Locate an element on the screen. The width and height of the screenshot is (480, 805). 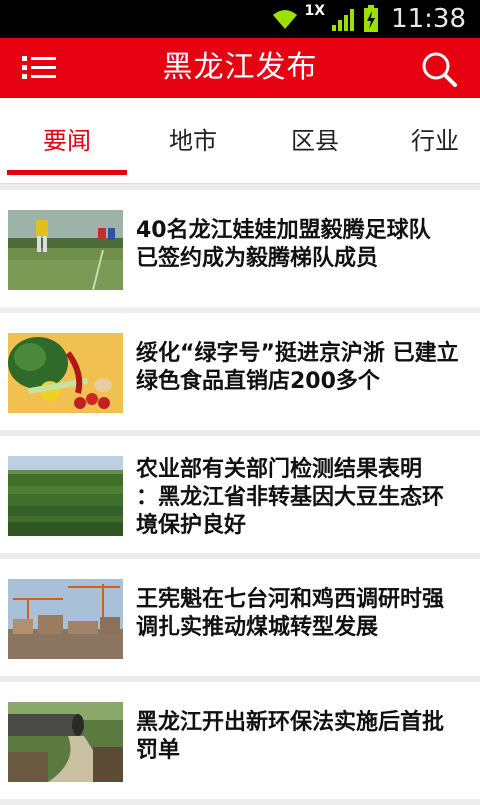
headline-line: ：黑龙江省非转基因大豆生态环 is located at coordinates (290, 497).